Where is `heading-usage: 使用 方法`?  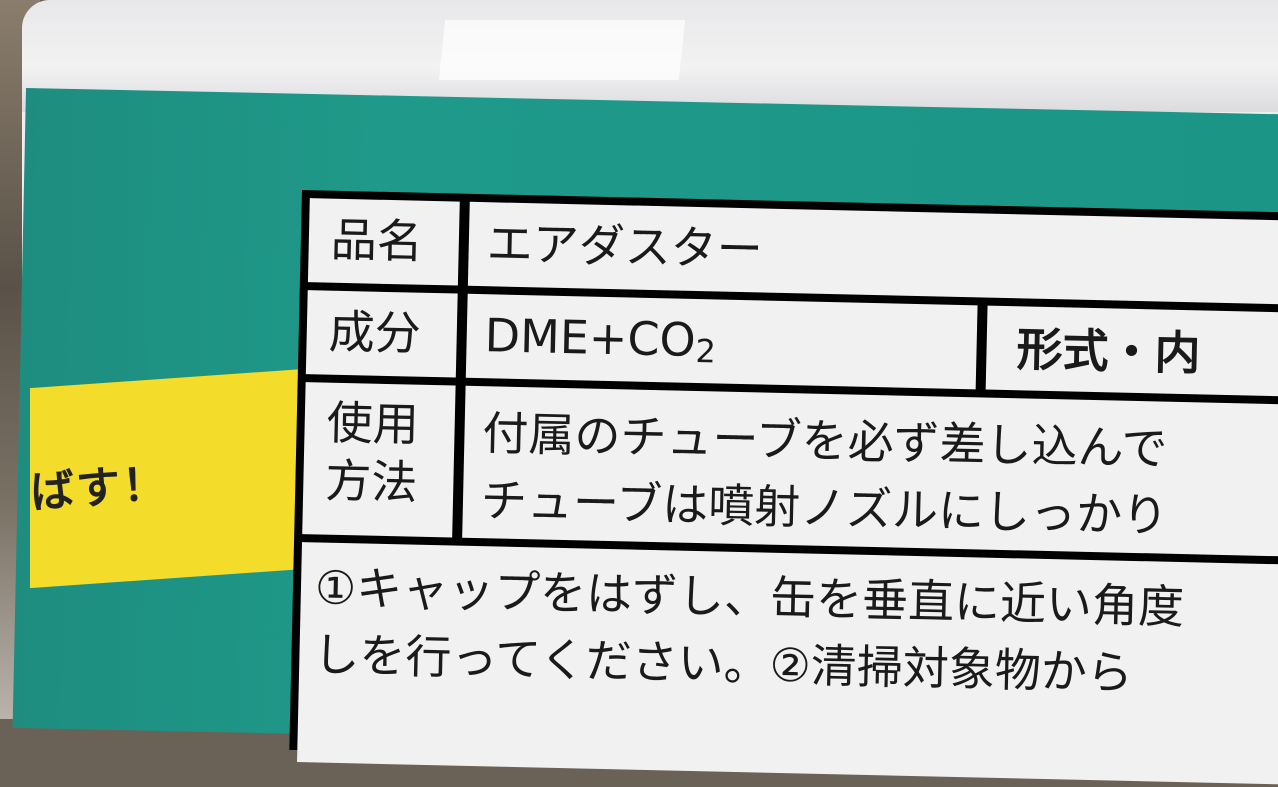 heading-usage: 使用 方法 is located at coordinates (379, 460).